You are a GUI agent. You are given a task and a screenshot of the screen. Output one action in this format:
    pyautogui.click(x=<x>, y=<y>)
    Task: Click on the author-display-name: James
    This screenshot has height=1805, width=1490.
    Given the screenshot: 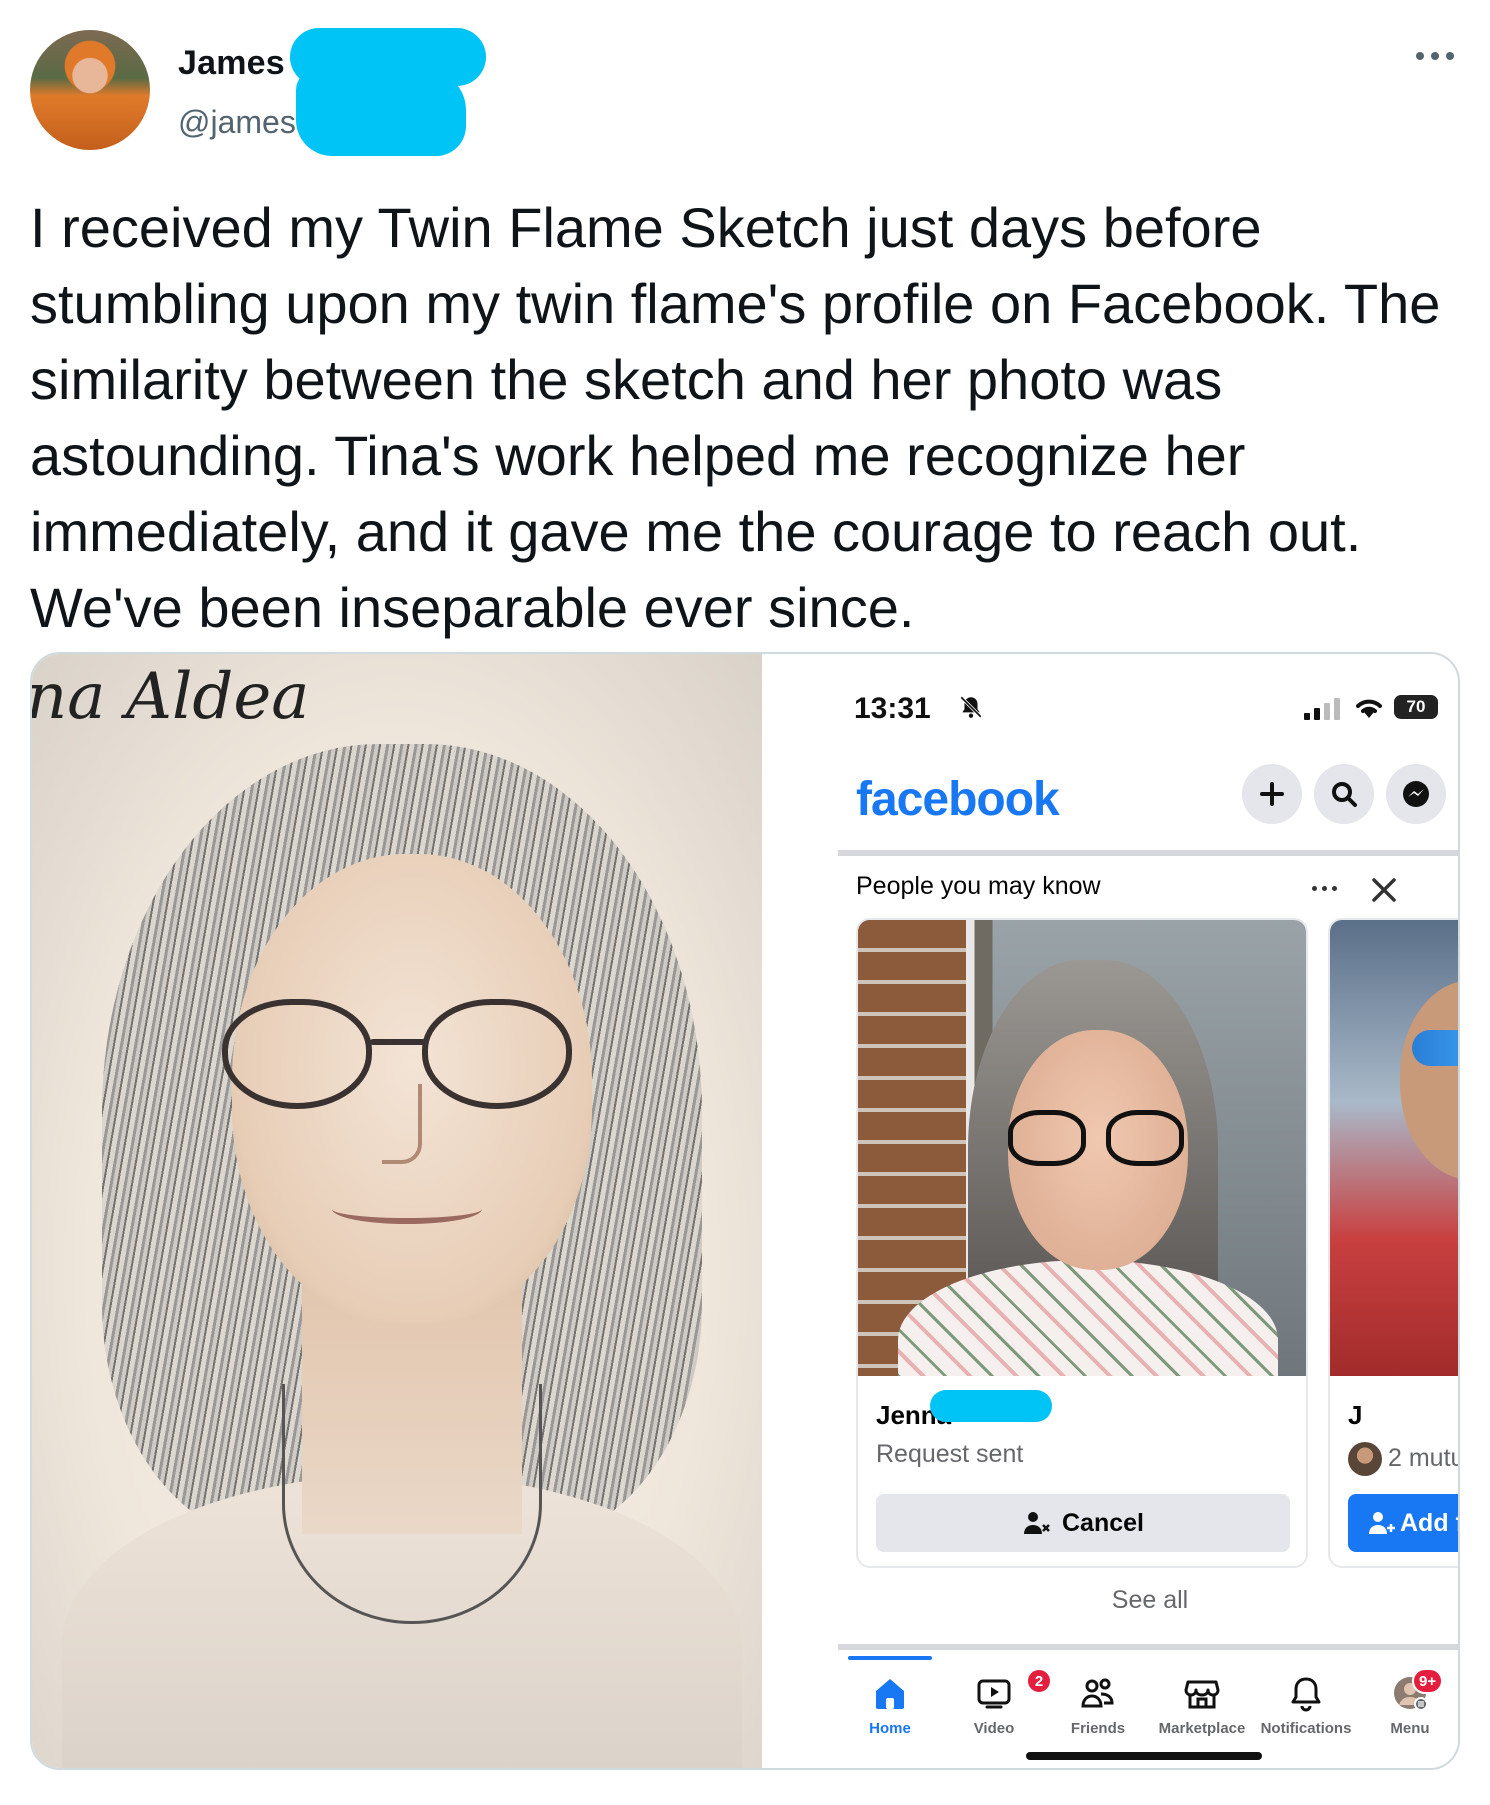 What is the action you would take?
    pyautogui.click(x=231, y=63)
    